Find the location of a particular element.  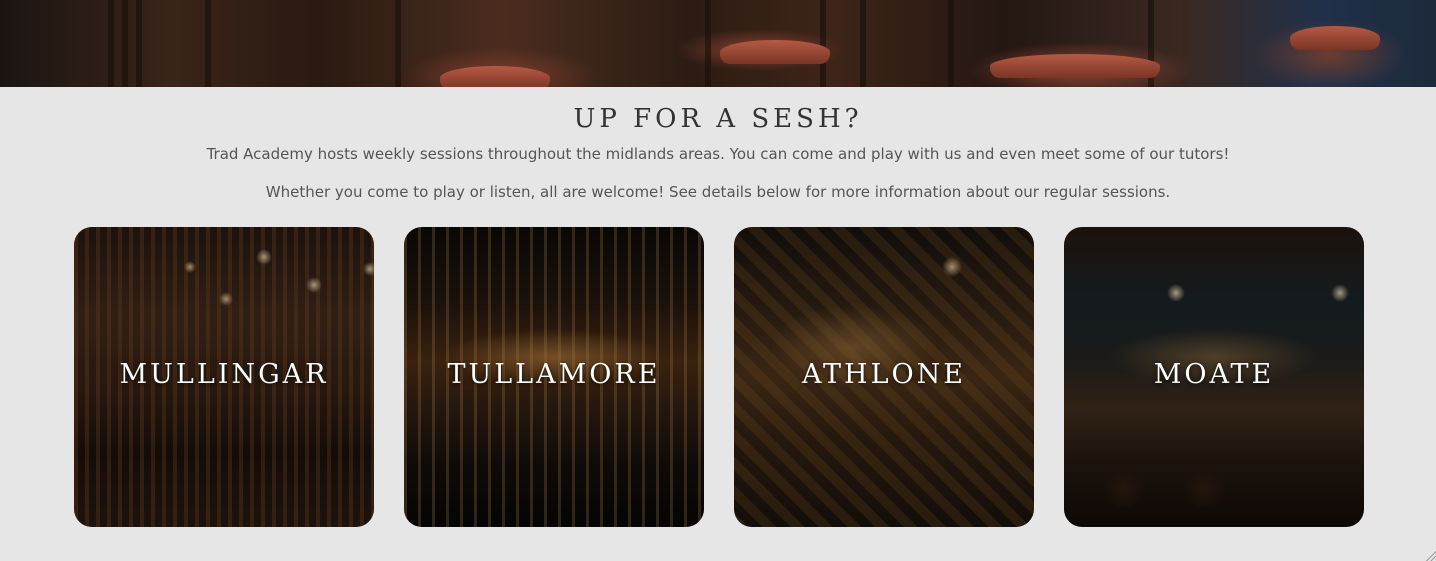

location-card-tullamore: TULLAMORE is located at coordinates (554, 377).